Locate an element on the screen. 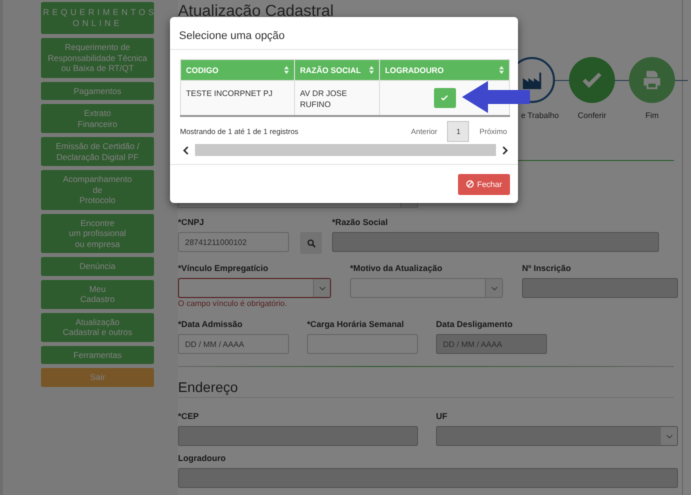 This screenshot has height=495, width=691. step-label: Fim is located at coordinates (652, 115).